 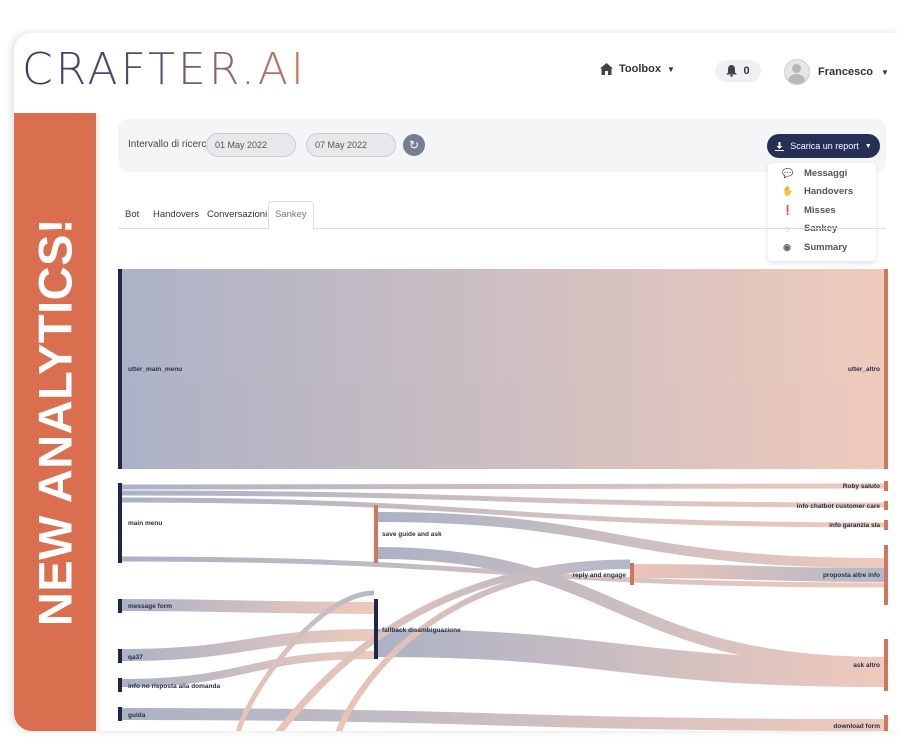 What do you see at coordinates (856, 726) in the screenshot?
I see `sankey-label: download form` at bounding box center [856, 726].